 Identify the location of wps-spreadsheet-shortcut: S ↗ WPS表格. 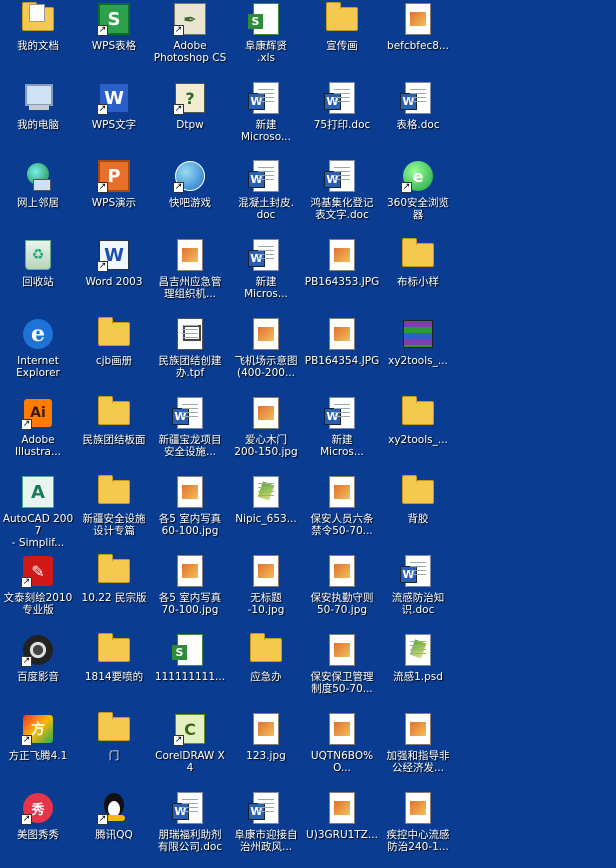
(114, 39).